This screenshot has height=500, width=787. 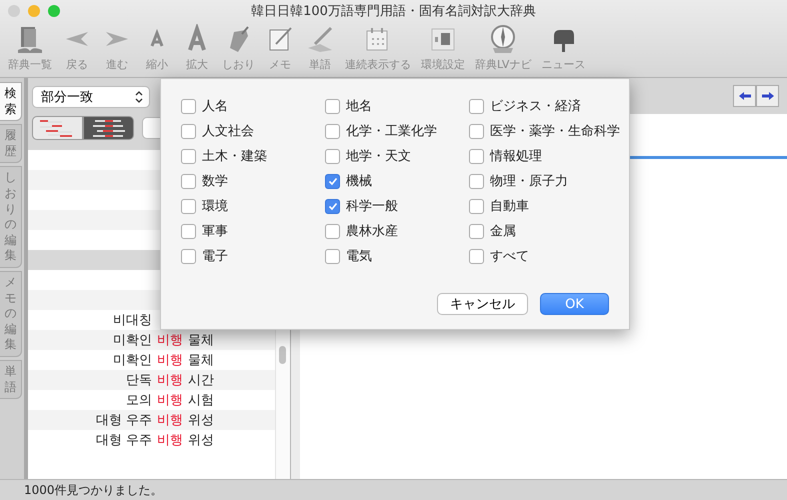 I want to click on category-checkbox: 土木・建築, so click(x=253, y=156).